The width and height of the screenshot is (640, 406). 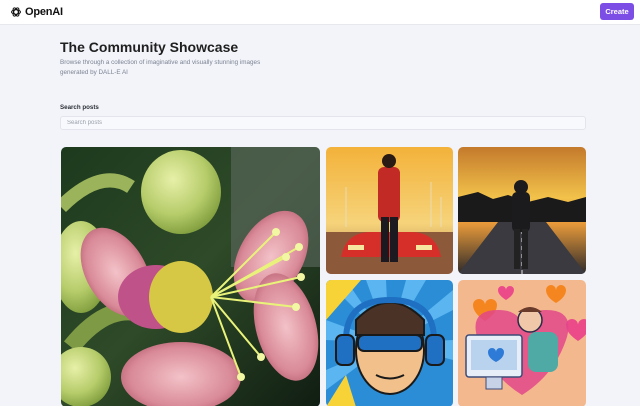 I want to click on man-on-road-image, so click(x=522, y=210).